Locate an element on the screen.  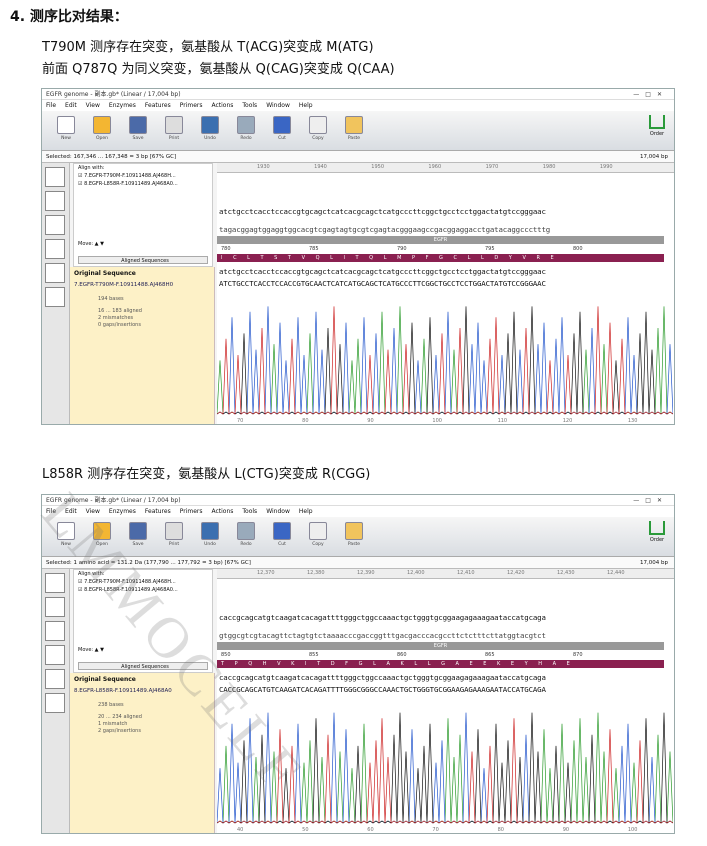
cart-icon is located at coordinates (657, 528).